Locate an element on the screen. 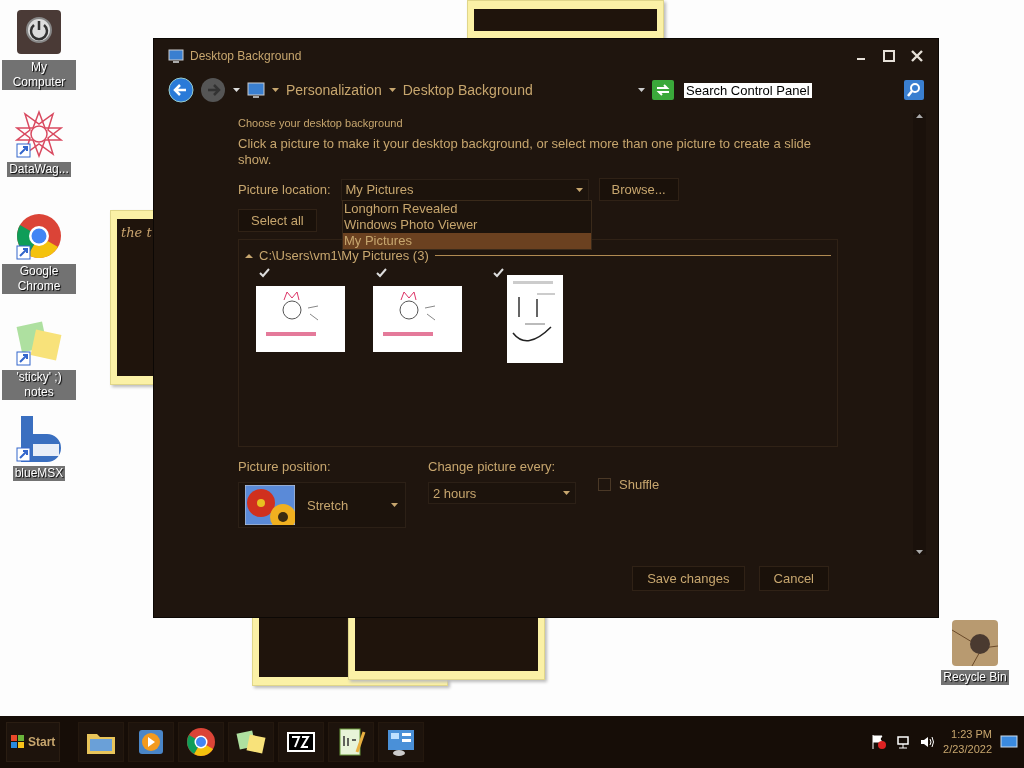  interval-dropdown: 2 hours is located at coordinates (502, 493).